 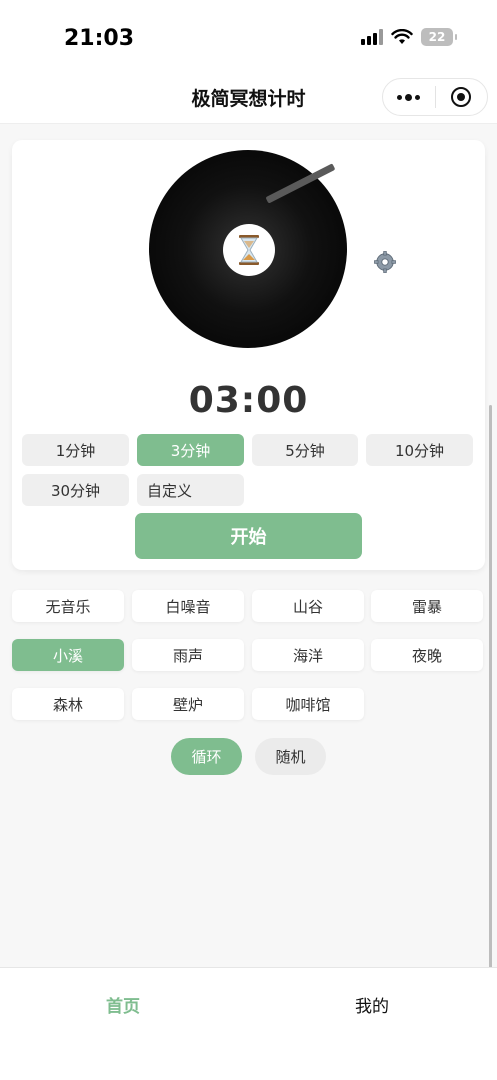 I want to click on disc-center, so click(x=249, y=250).